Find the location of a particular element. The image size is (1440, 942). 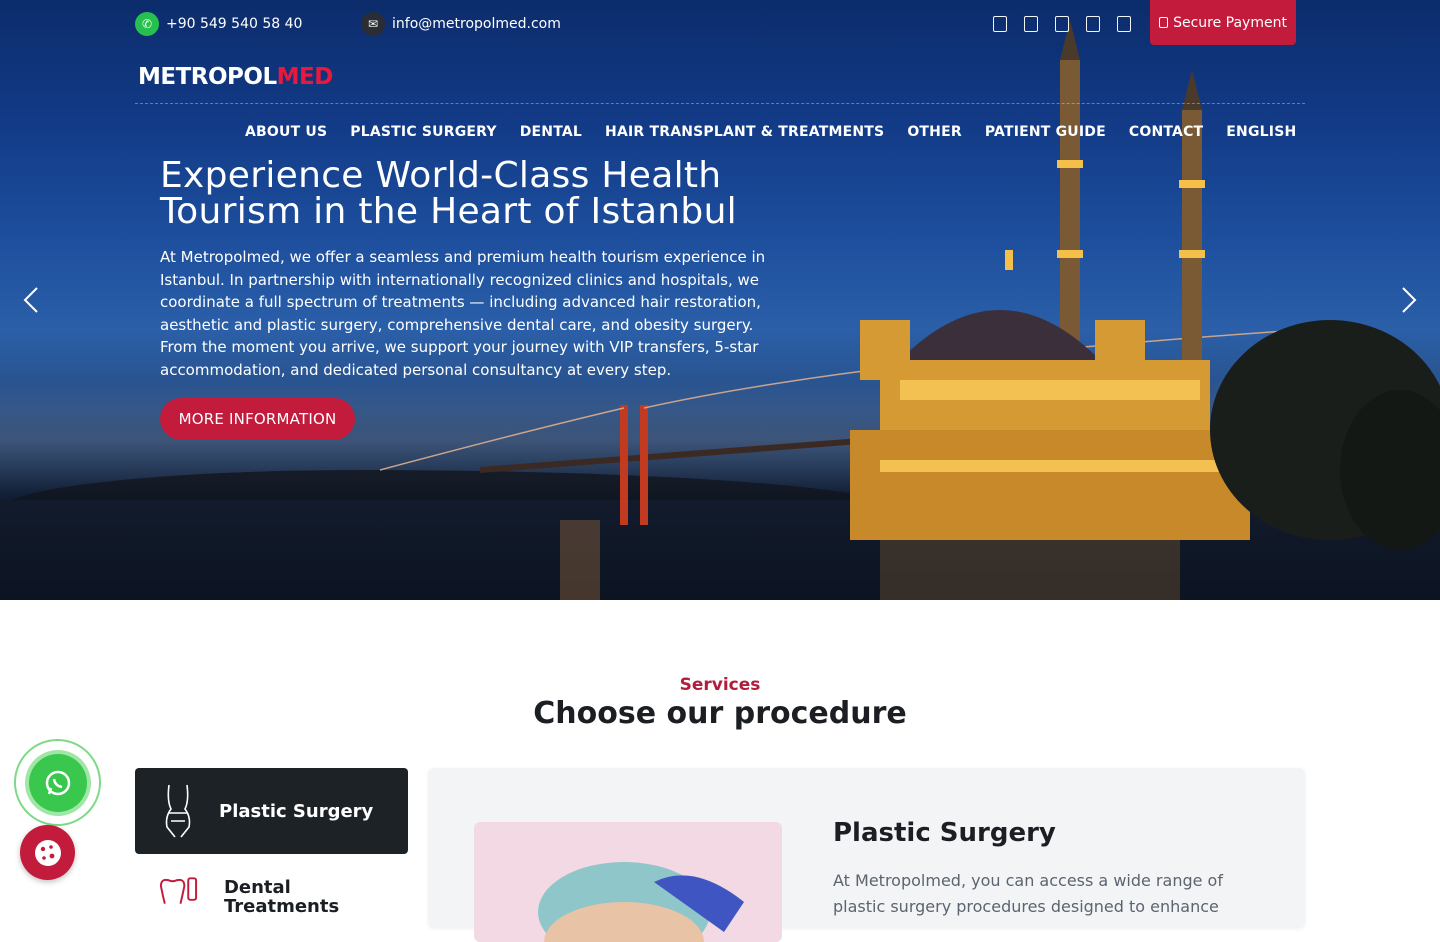

tab-label: Plastic Surgery is located at coordinates (296, 811).